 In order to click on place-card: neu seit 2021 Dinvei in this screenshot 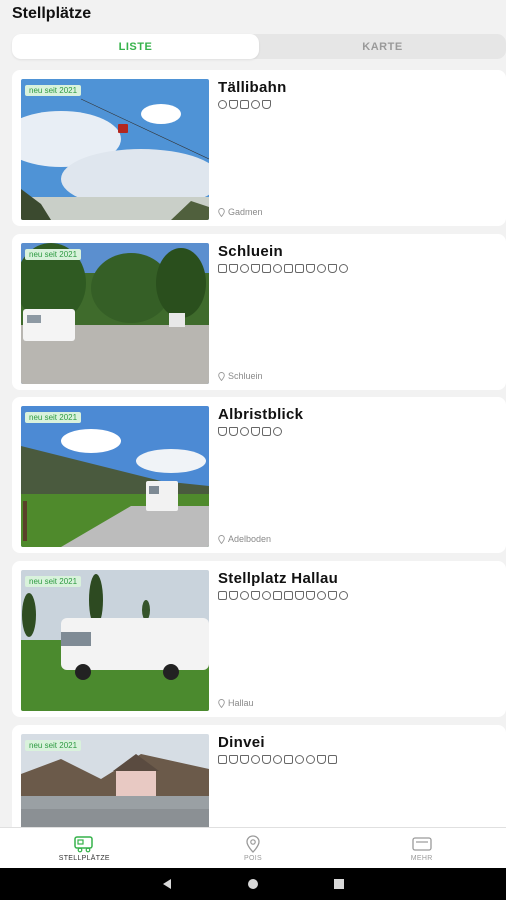, I will do `click(259, 776)`.